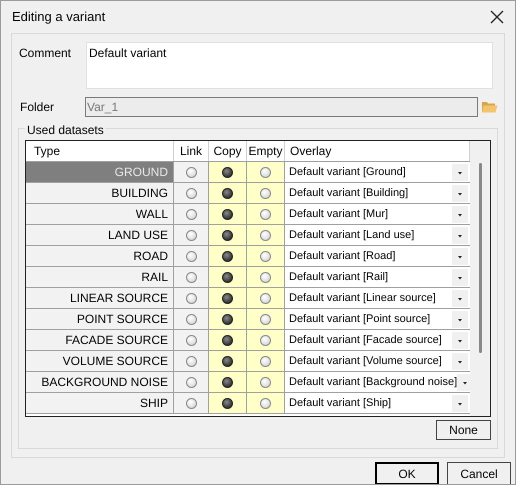 This screenshot has width=516, height=485. What do you see at coordinates (479, 473) in the screenshot?
I see `dialog-button: Cancel` at bounding box center [479, 473].